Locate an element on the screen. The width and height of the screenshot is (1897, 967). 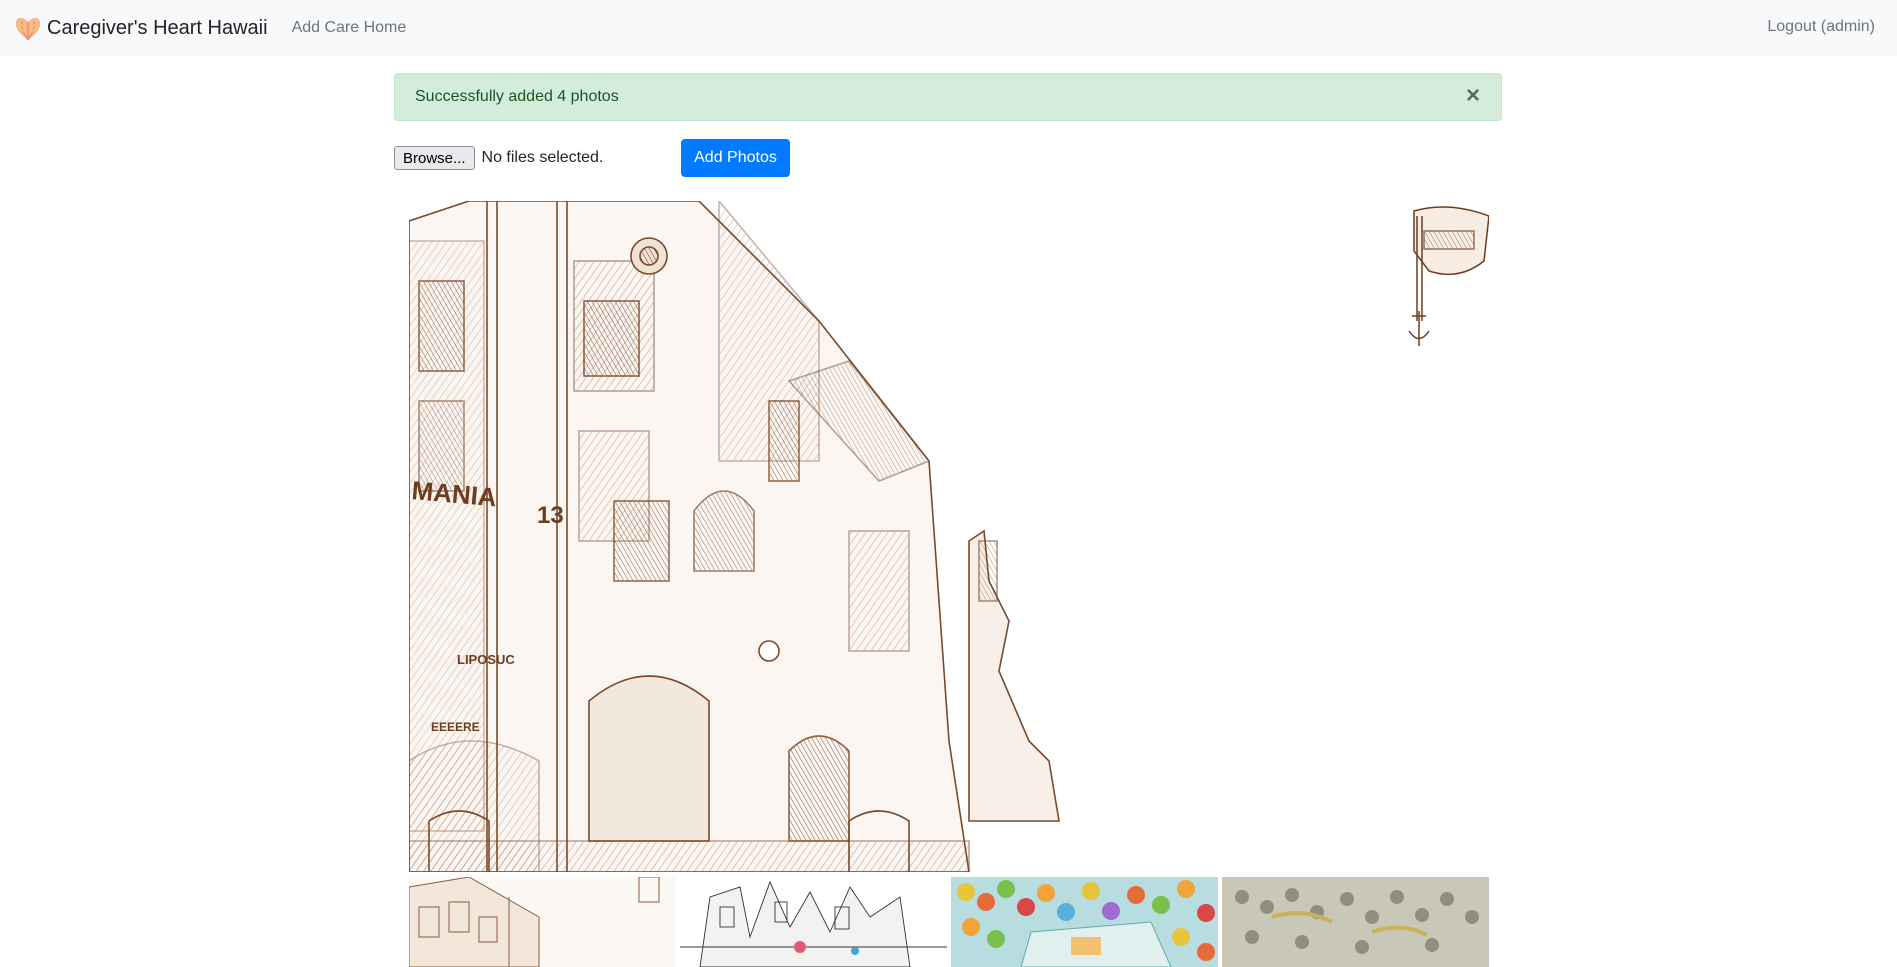
grey-crowd-thumbnail is located at coordinates (1355, 922).